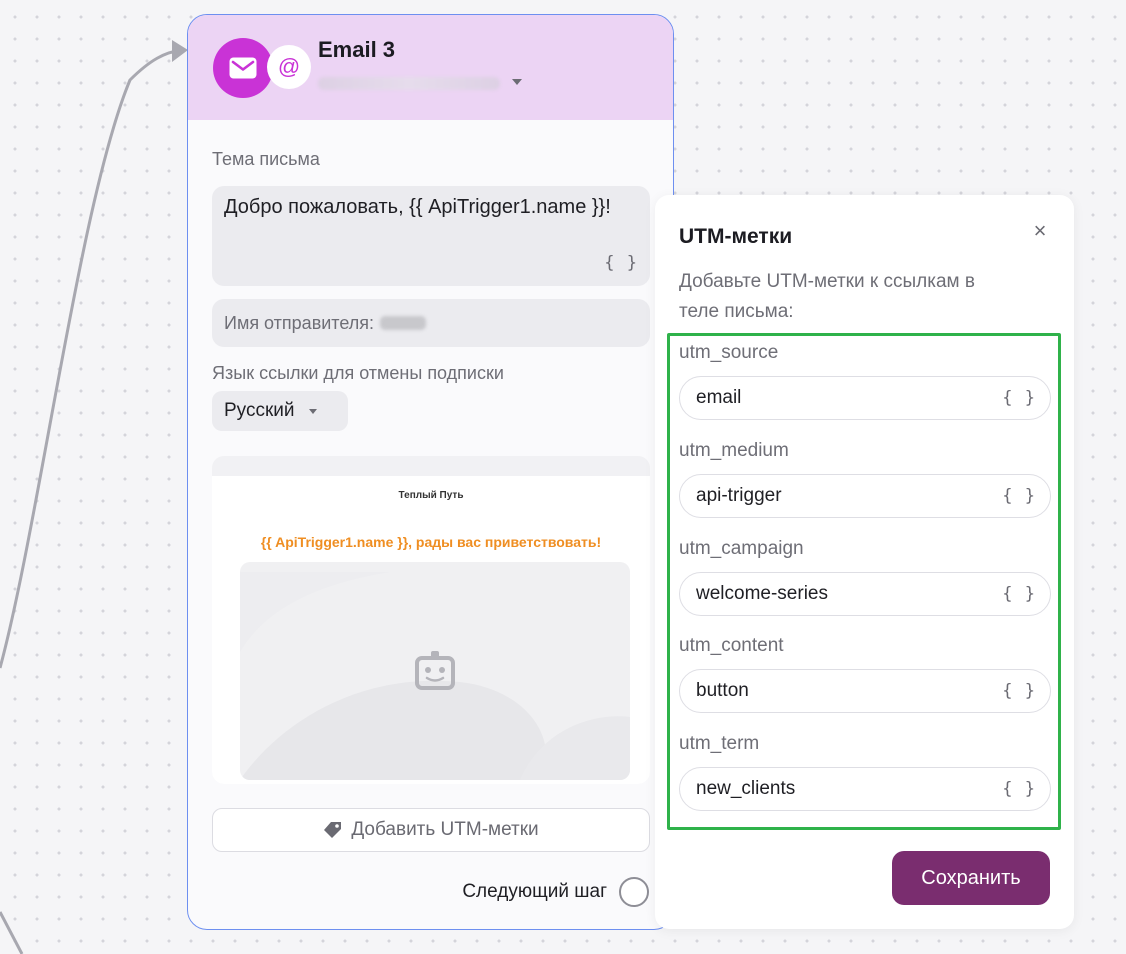 The image size is (1126, 954). I want to click on next-step-connector-handle, so click(634, 892).